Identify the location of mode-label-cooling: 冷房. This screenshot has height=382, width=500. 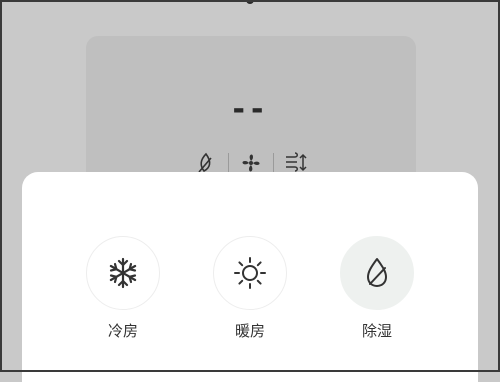
(122, 331).